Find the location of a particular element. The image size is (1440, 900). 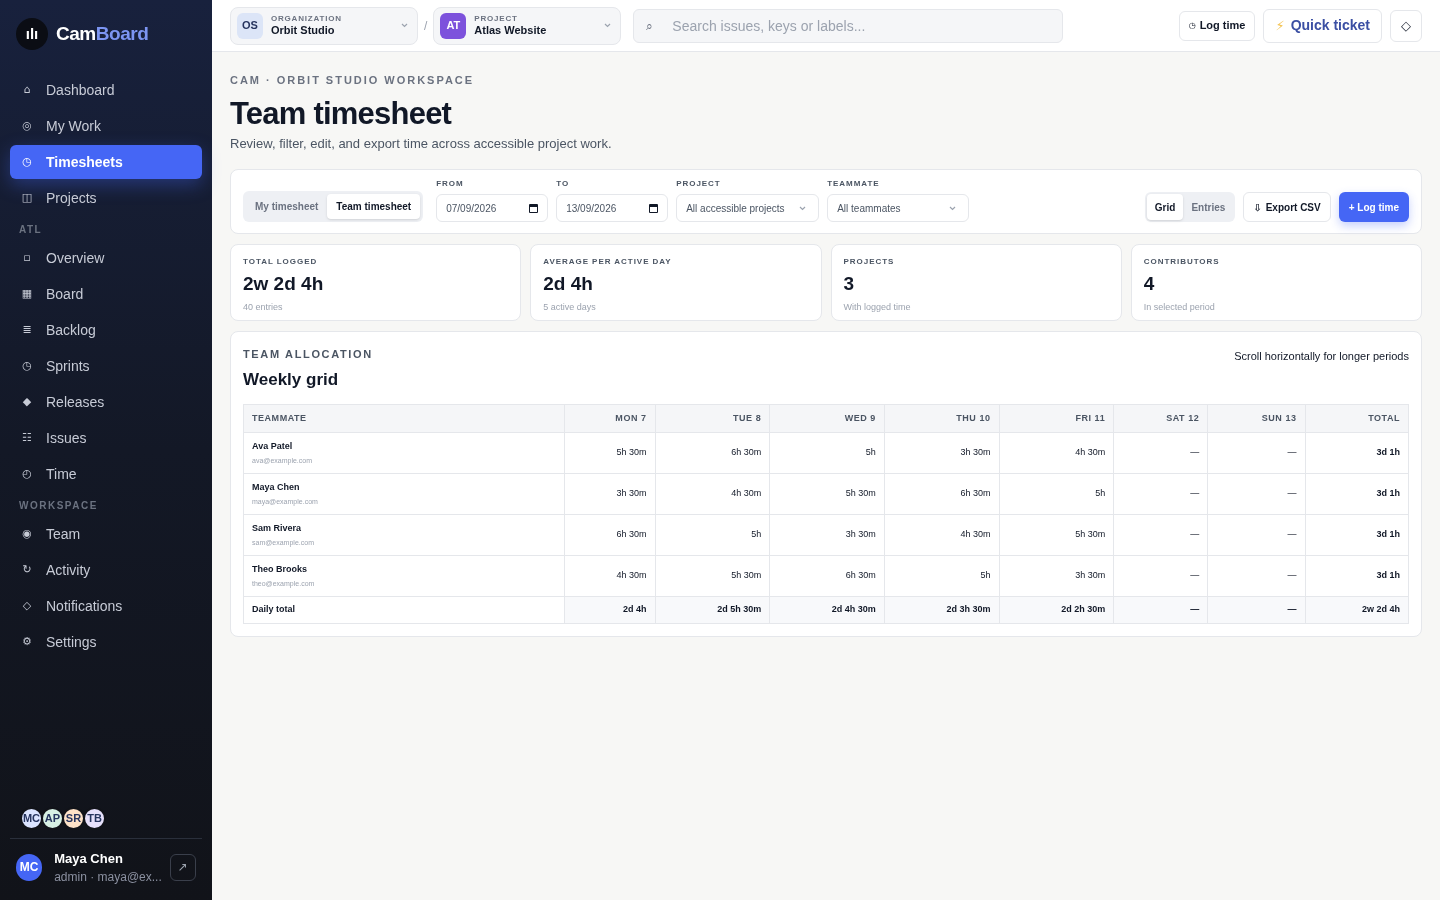

user-avatar: MC is located at coordinates (29, 867).